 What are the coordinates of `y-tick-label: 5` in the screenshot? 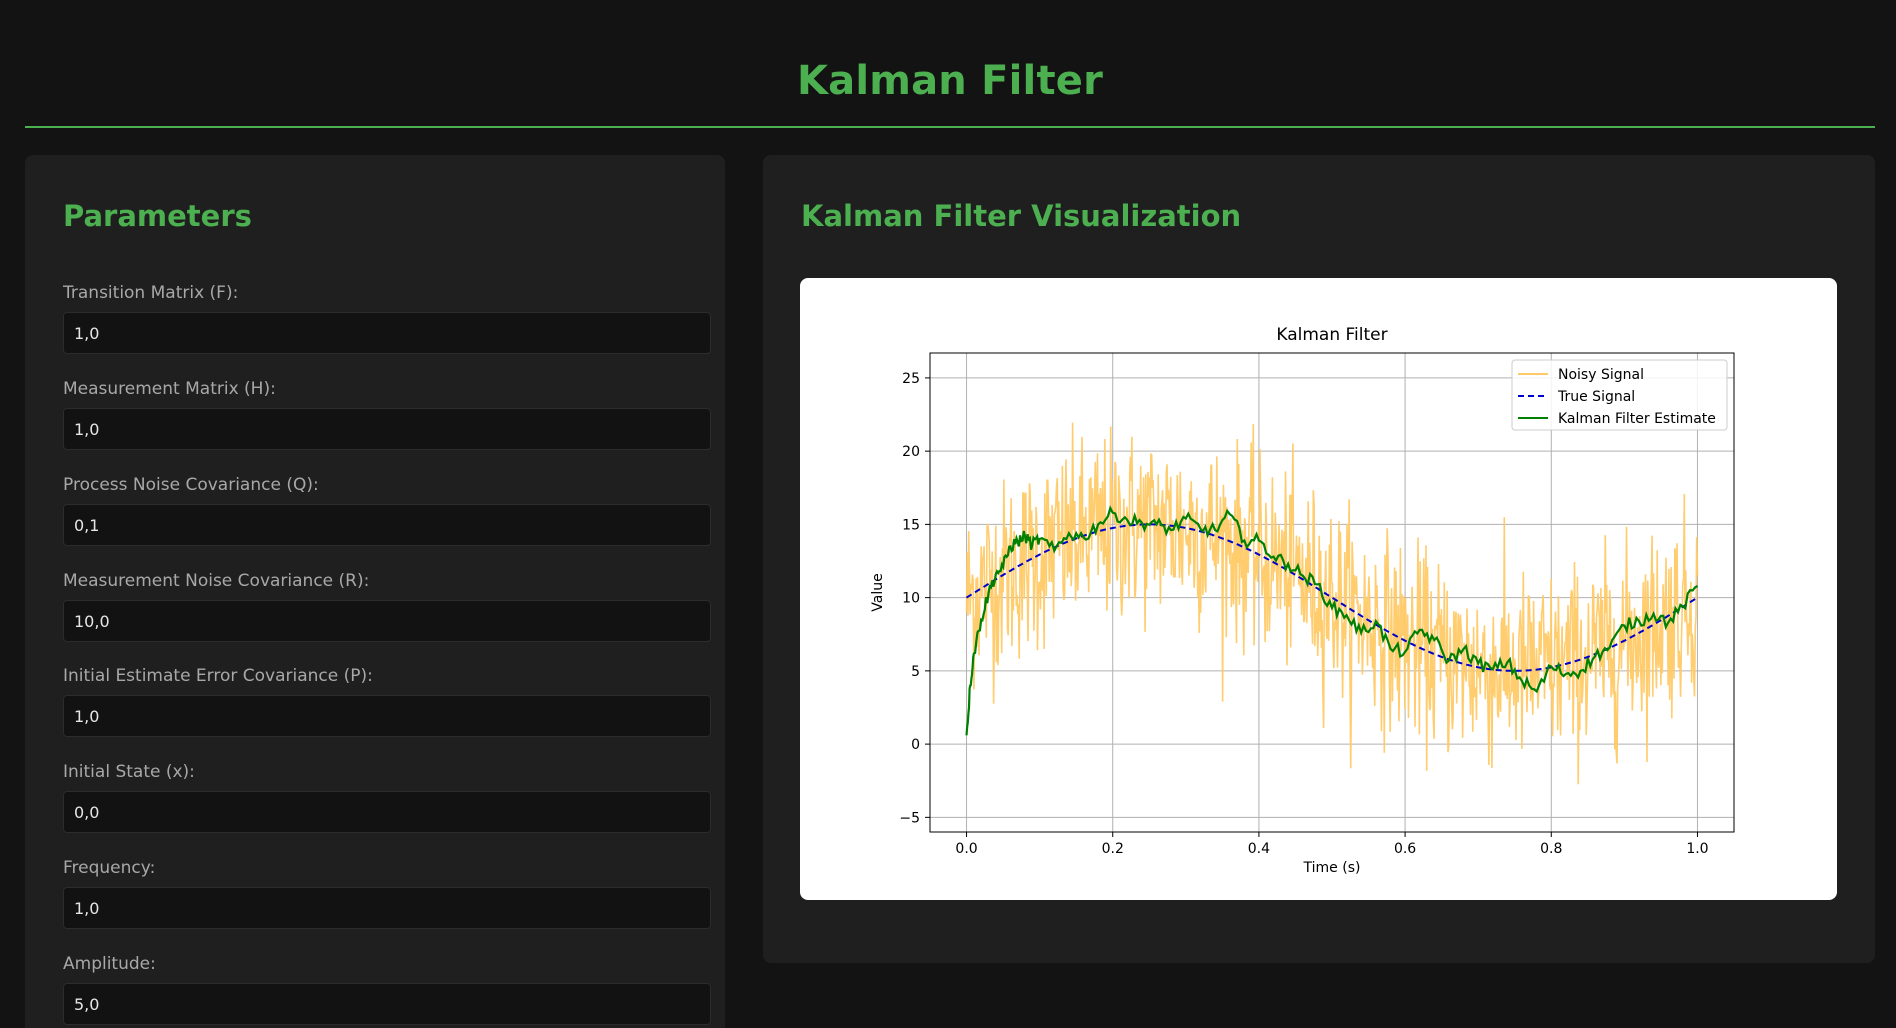 It's located at (915, 672).